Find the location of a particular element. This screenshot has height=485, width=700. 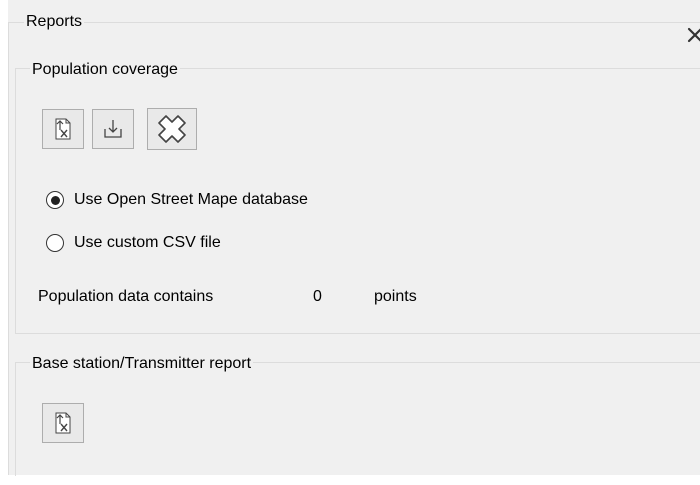

population-coverage-title: Population coverage is located at coordinates (105, 70).